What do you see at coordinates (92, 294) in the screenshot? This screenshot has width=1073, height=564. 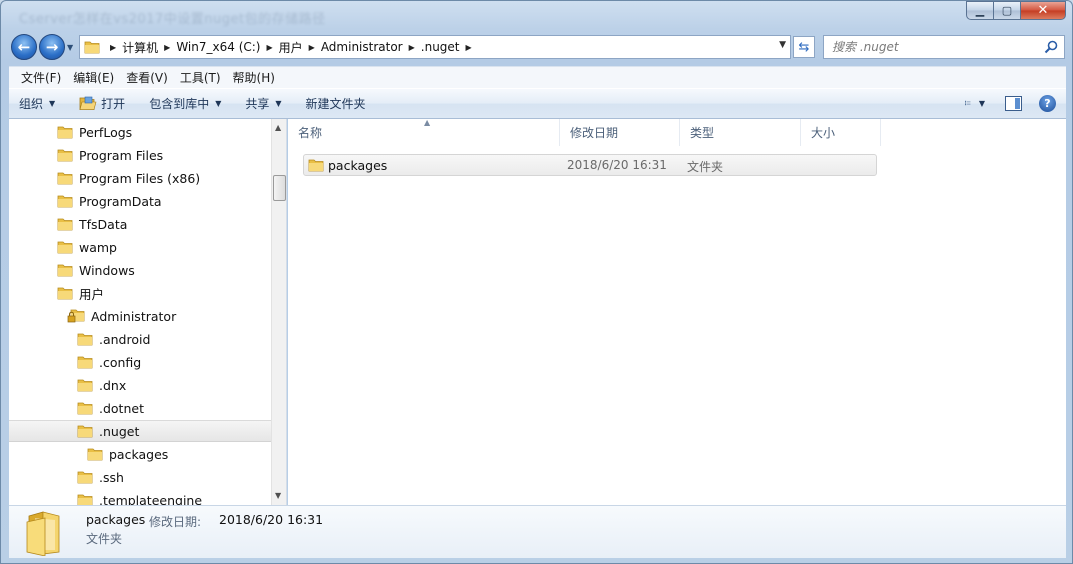 I see `tree-item-label: 用户` at bounding box center [92, 294].